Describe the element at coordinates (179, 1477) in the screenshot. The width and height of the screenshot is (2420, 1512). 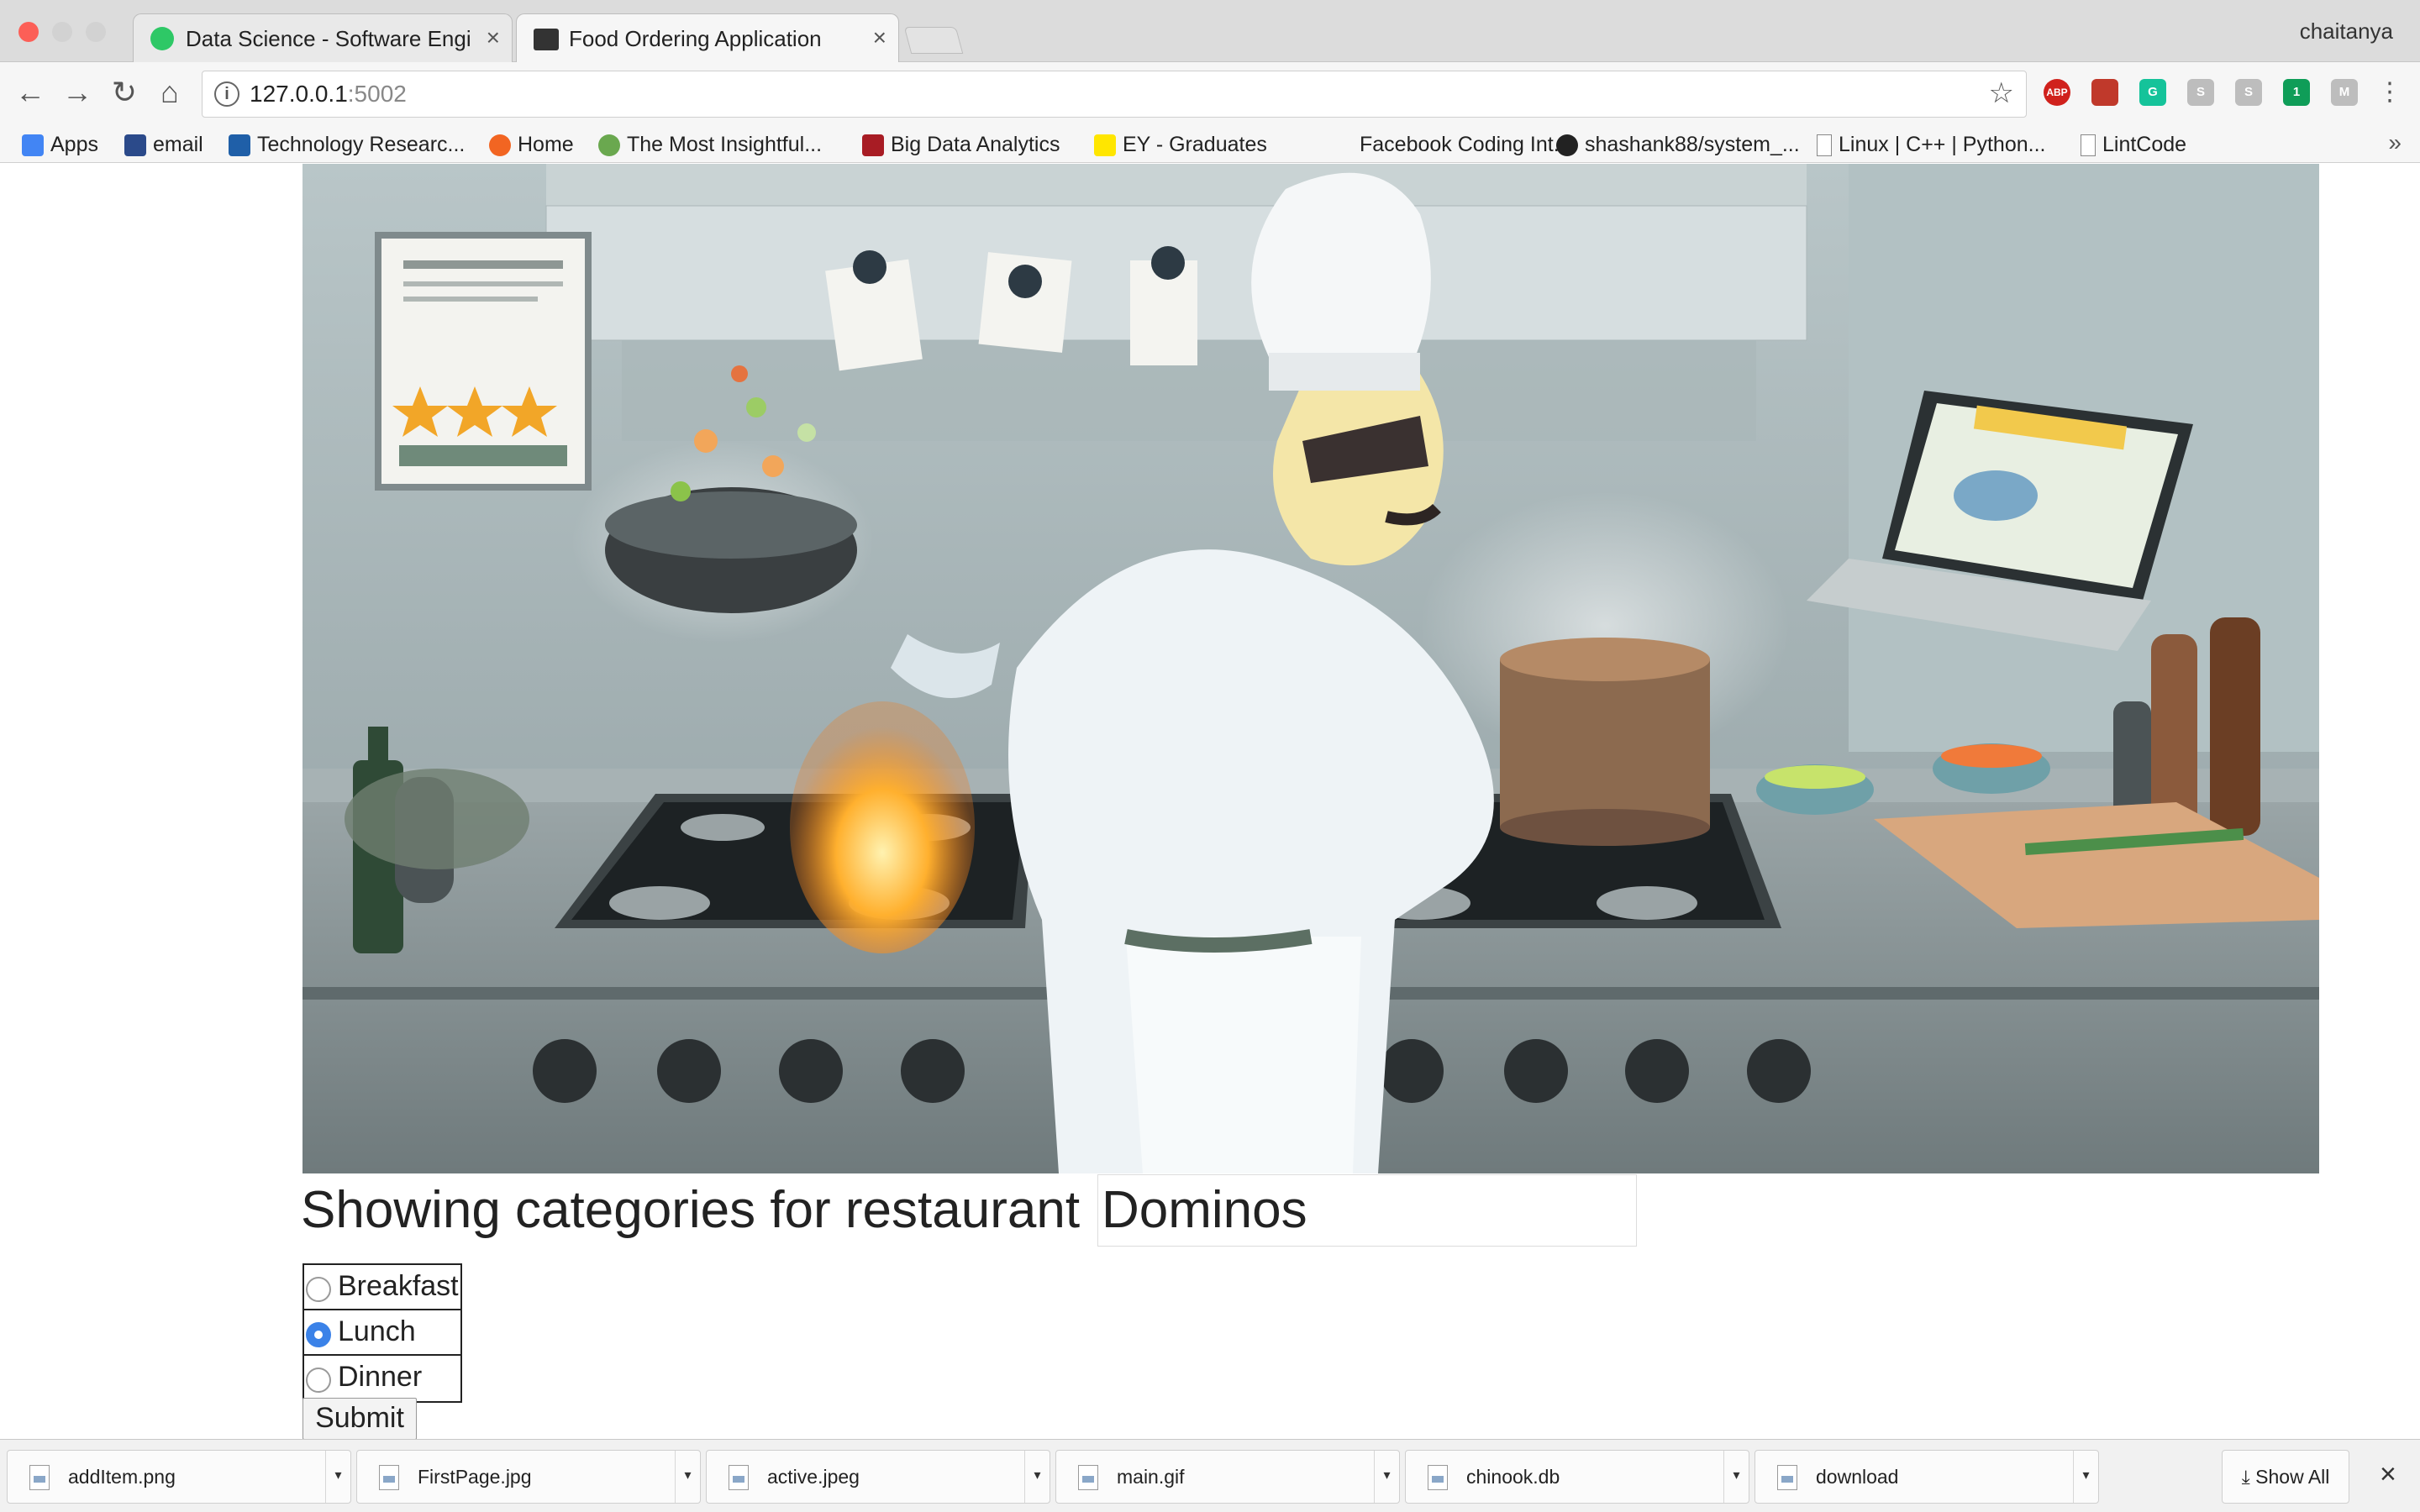
I see `download-item: addItem.png ▾` at that location.